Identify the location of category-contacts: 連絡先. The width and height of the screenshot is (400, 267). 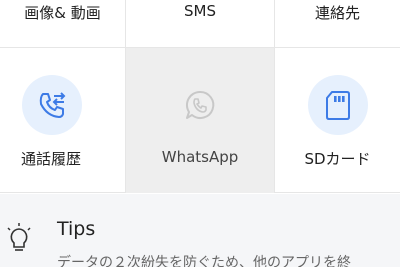
(337, 24).